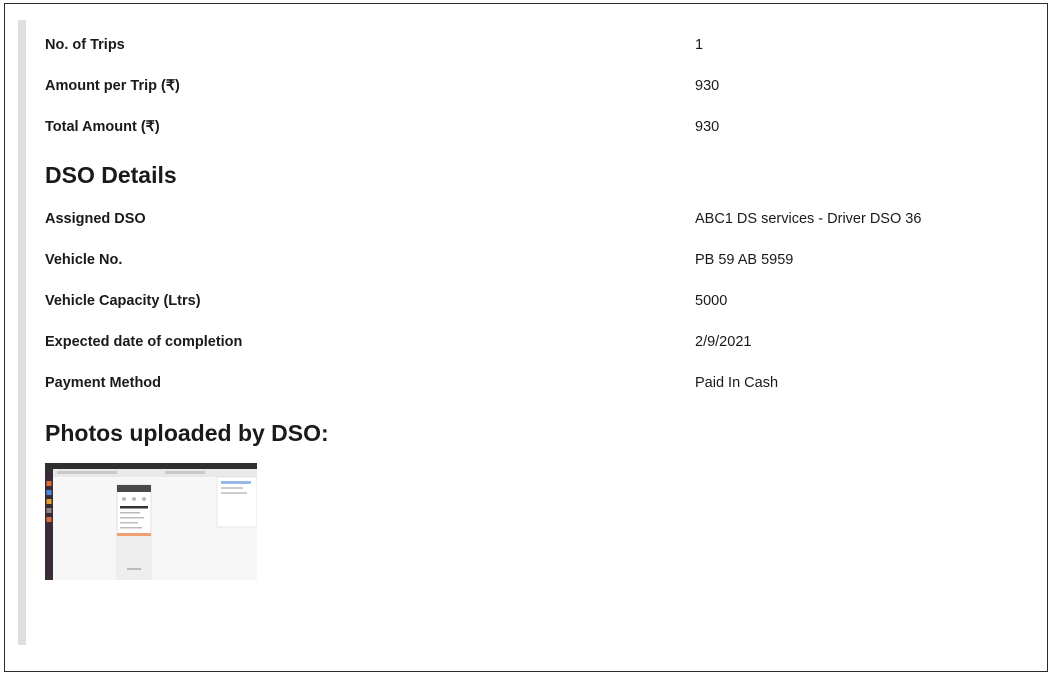  Describe the element at coordinates (707, 126) in the screenshot. I see `total-amount-value: 930` at that location.